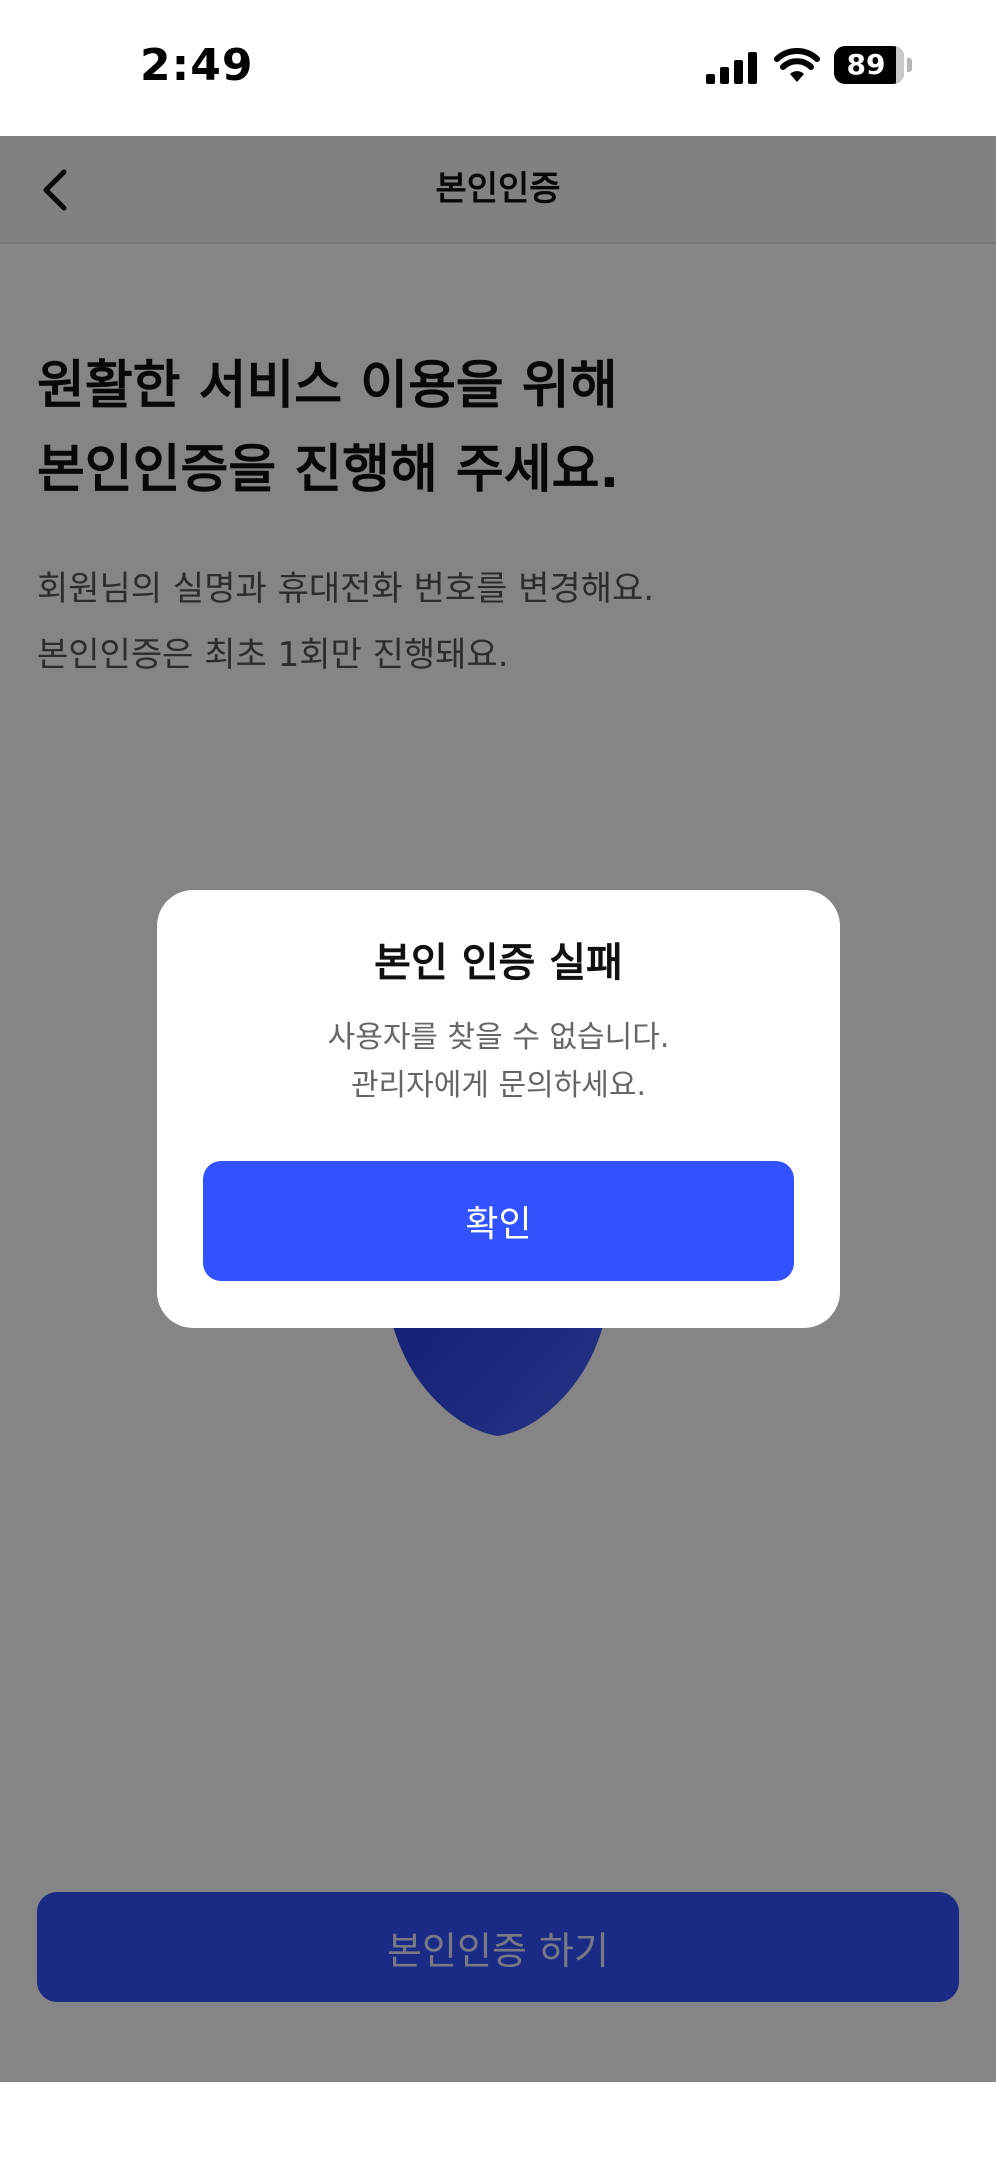  I want to click on signal-icon, so click(731, 68).